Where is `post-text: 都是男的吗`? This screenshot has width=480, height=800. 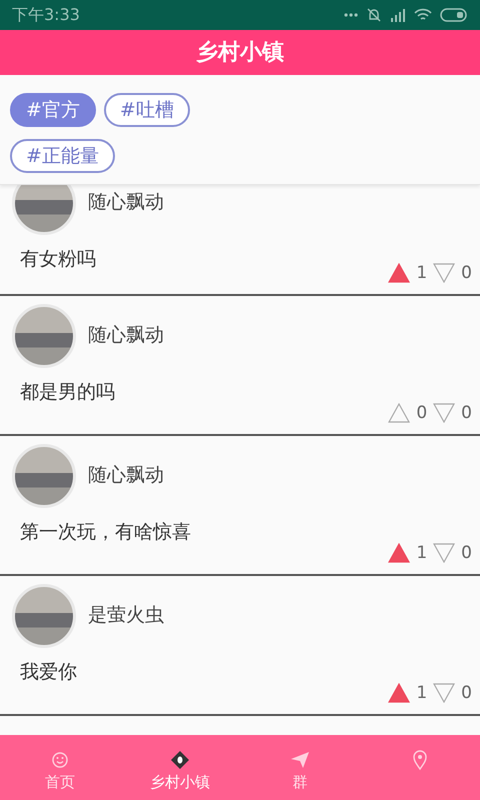
post-text: 都是男的吗 is located at coordinates (67, 392).